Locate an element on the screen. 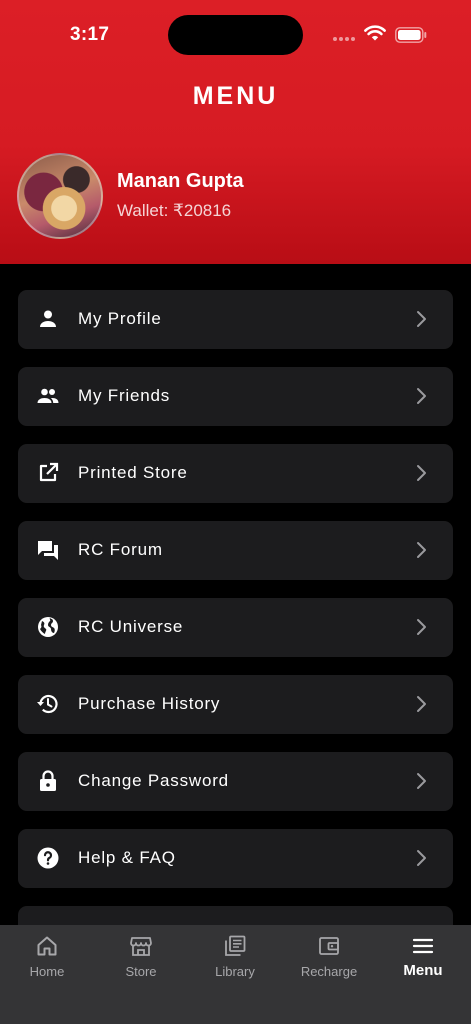  tab-label: Store is located at coordinates (141, 971).